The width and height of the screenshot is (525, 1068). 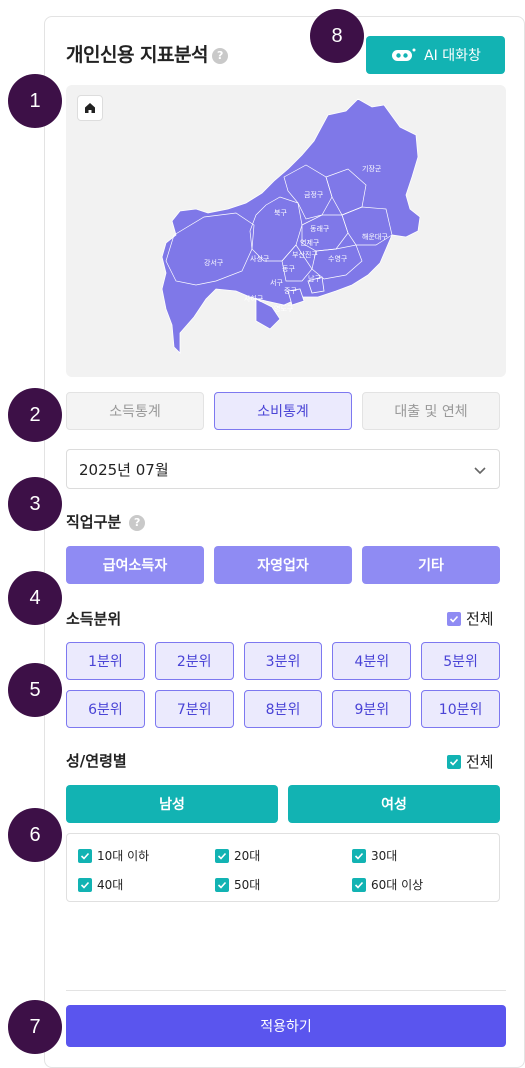 I want to click on gender-female-button: 여성, so click(x=394, y=804).